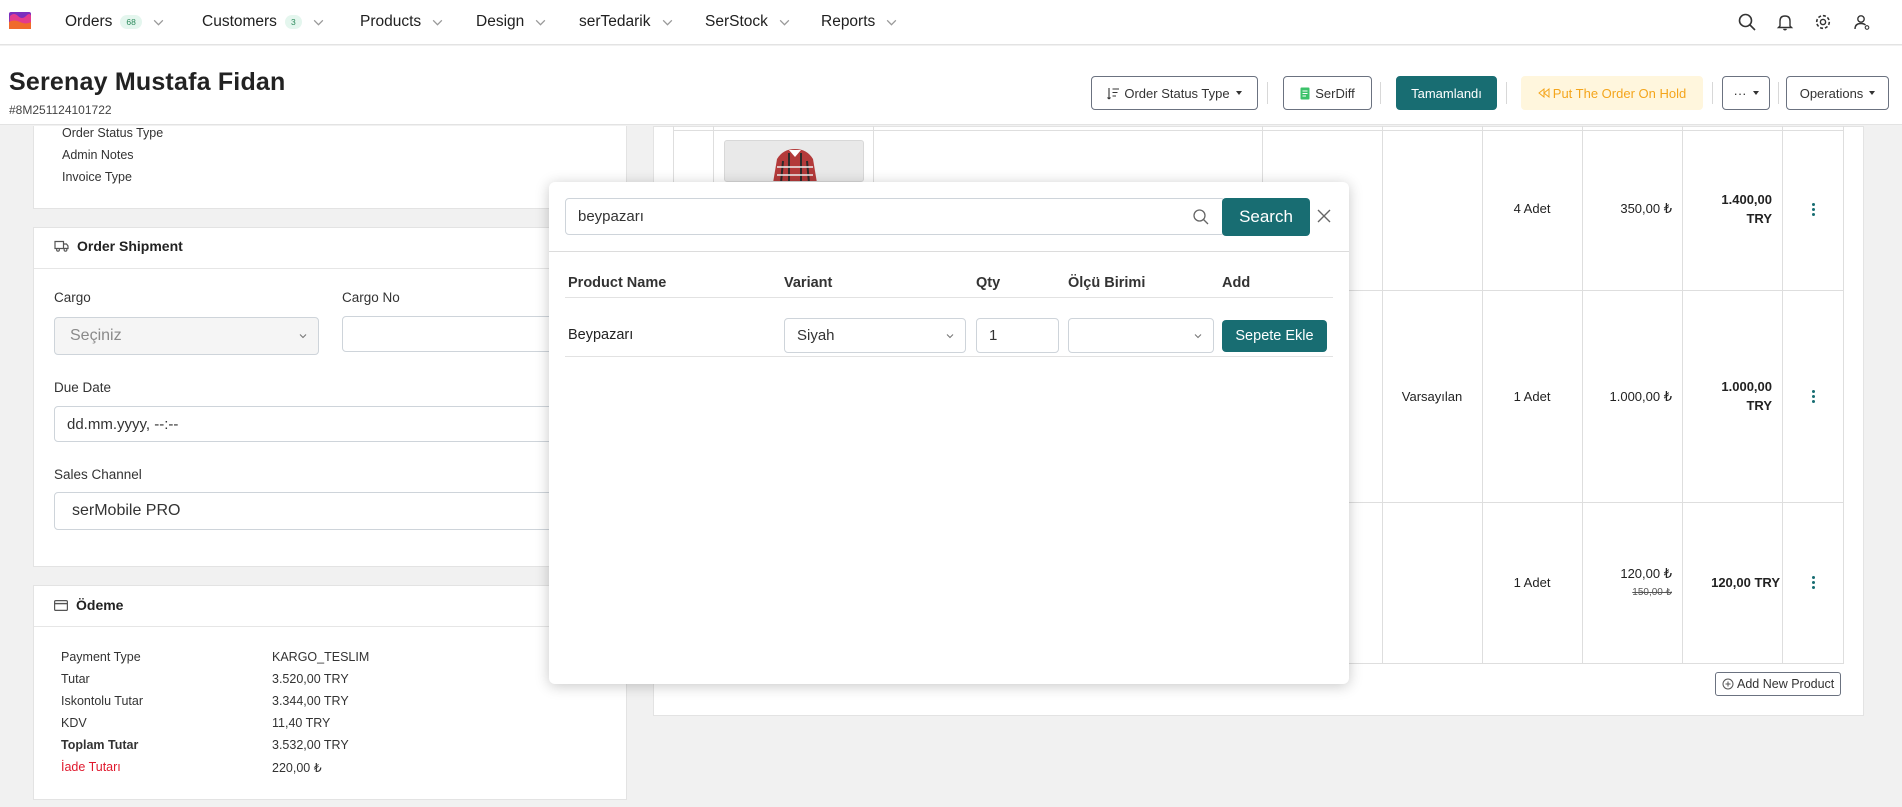 This screenshot has height=807, width=1902. Describe the element at coordinates (130, 246) in the screenshot. I see `order-shipment-title-text: Order Shipment` at that location.